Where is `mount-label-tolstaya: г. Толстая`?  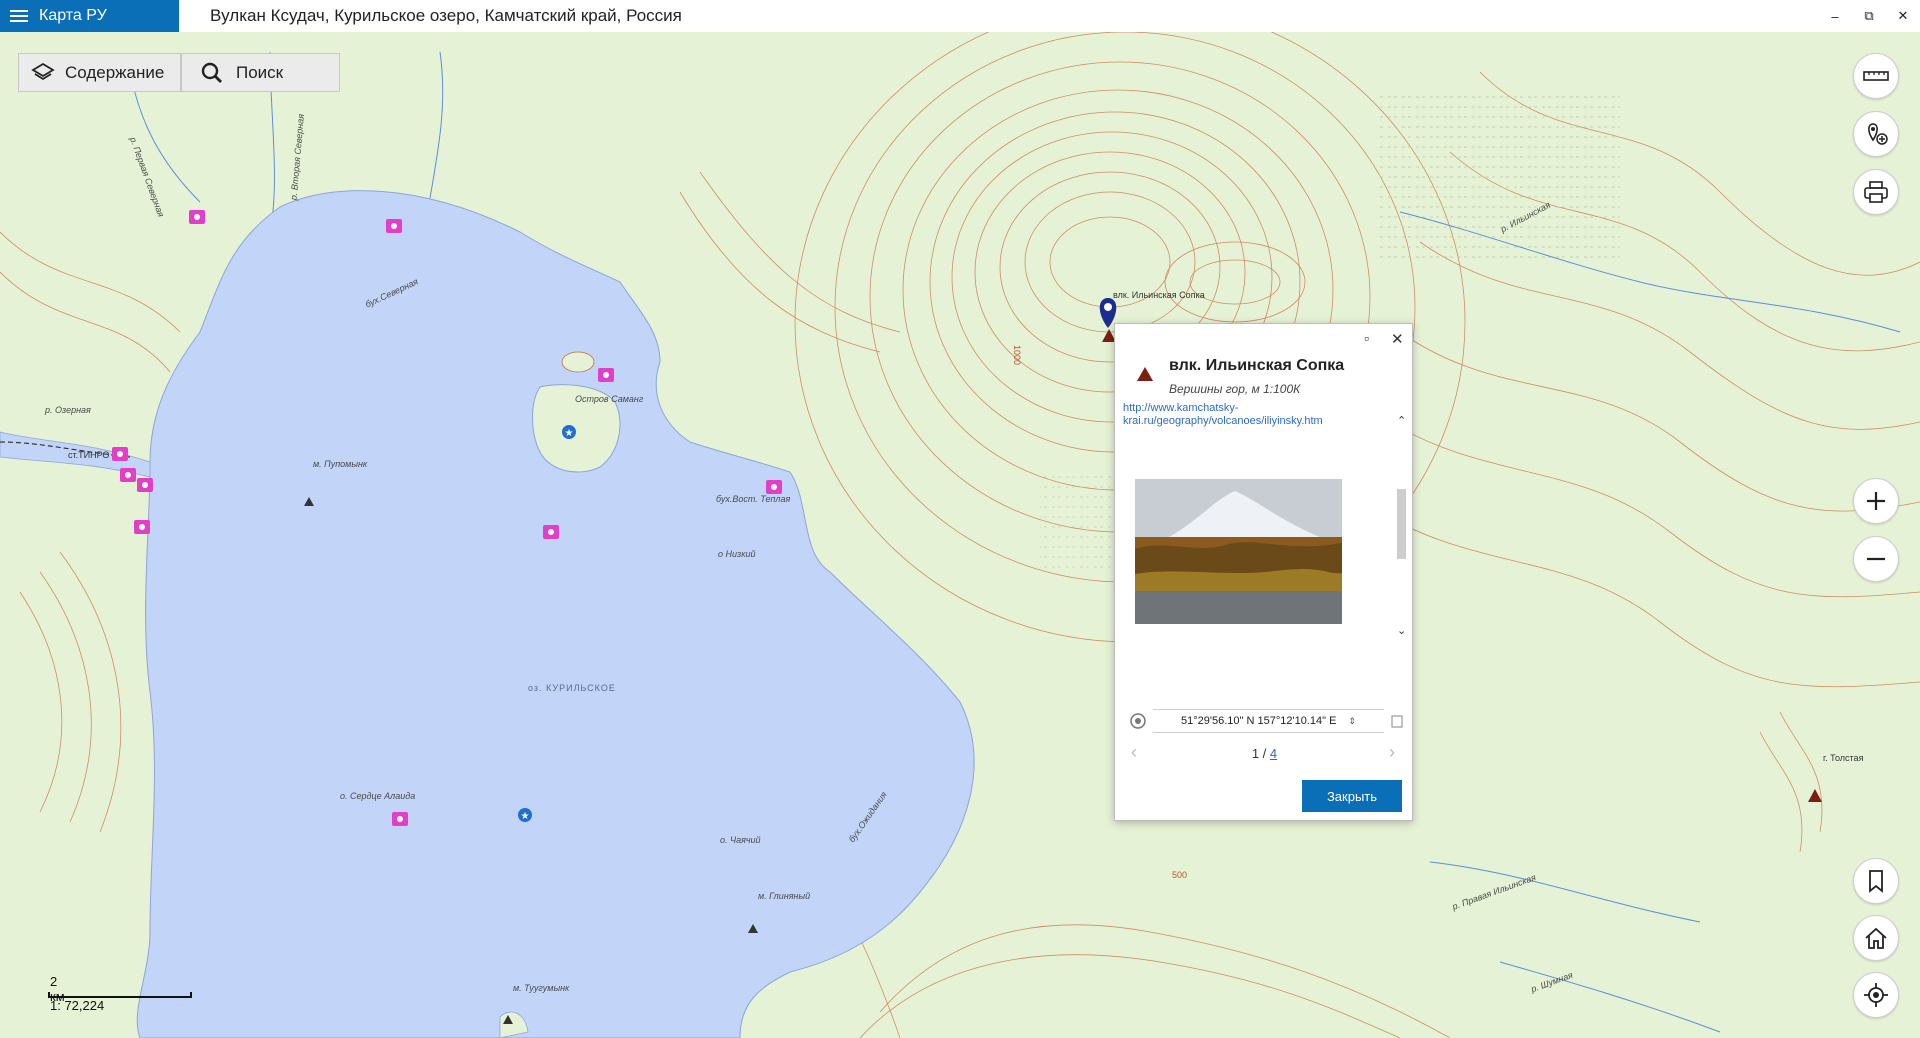 mount-label-tolstaya: г. Толстая is located at coordinates (1843, 758).